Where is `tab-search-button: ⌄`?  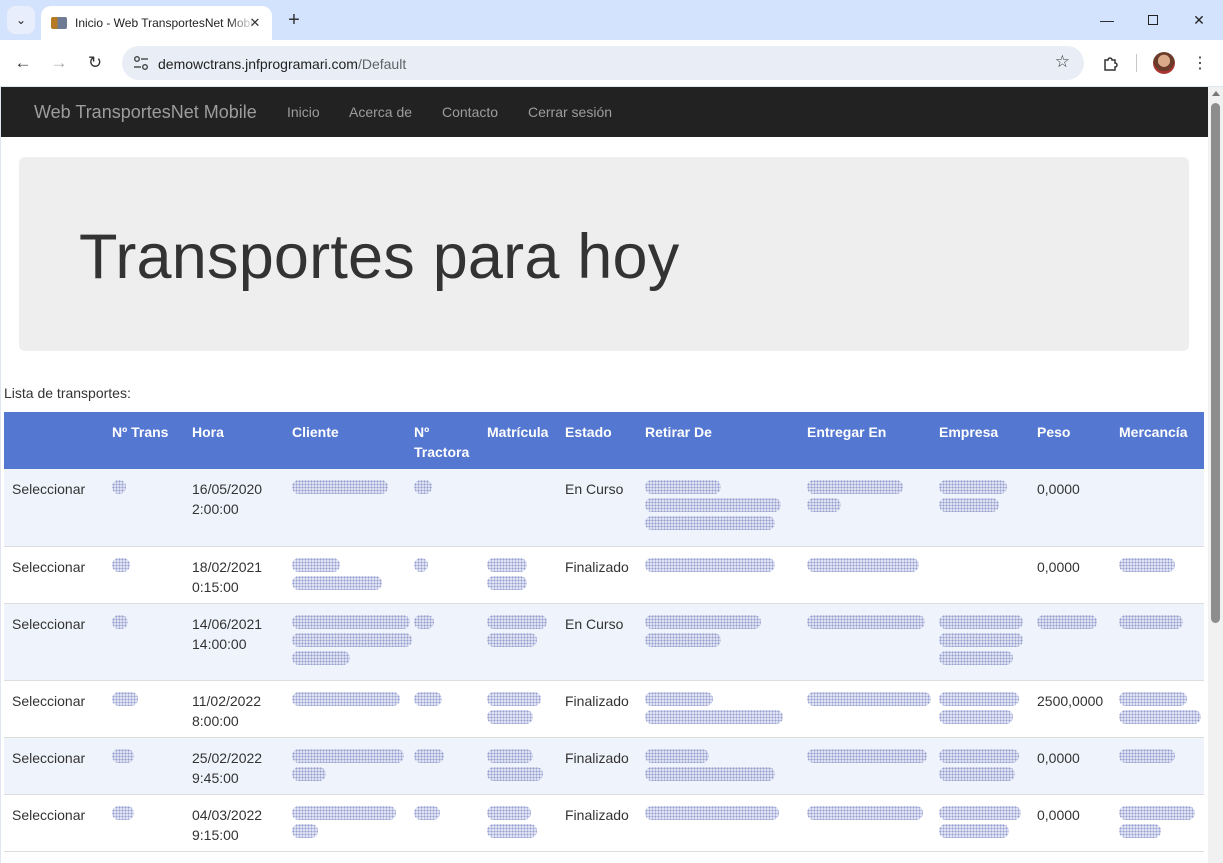
tab-search-button: ⌄ is located at coordinates (21, 20).